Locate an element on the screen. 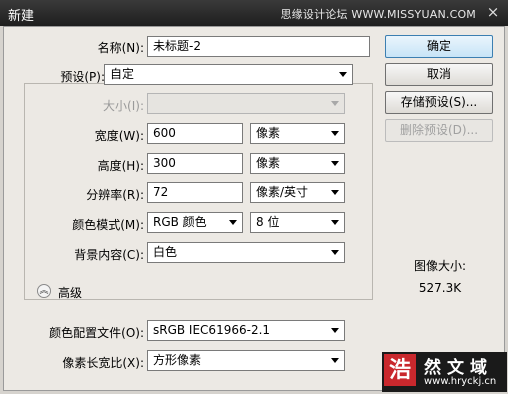 This screenshot has width=508, height=394. preset-dropdown: 自定 is located at coordinates (228, 74).